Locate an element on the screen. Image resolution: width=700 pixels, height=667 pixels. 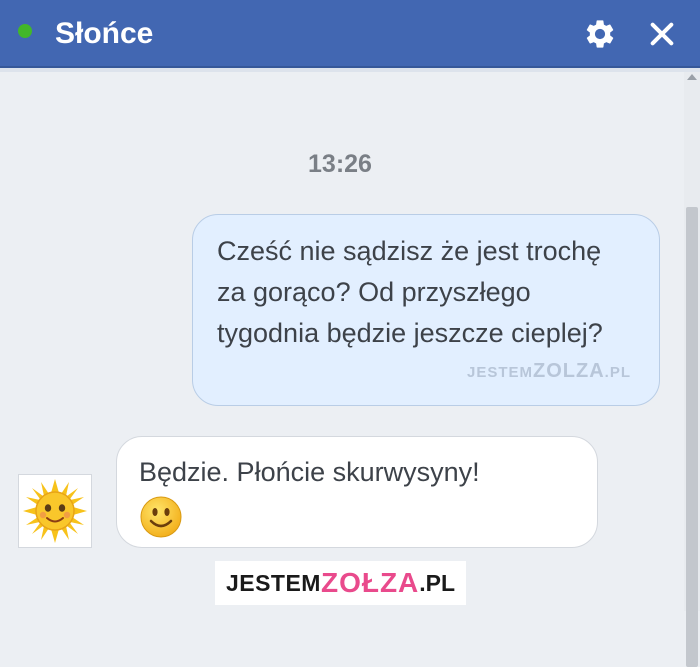
inline-watermark: JESTEMZOLZA.PL is located at coordinates (548, 371).